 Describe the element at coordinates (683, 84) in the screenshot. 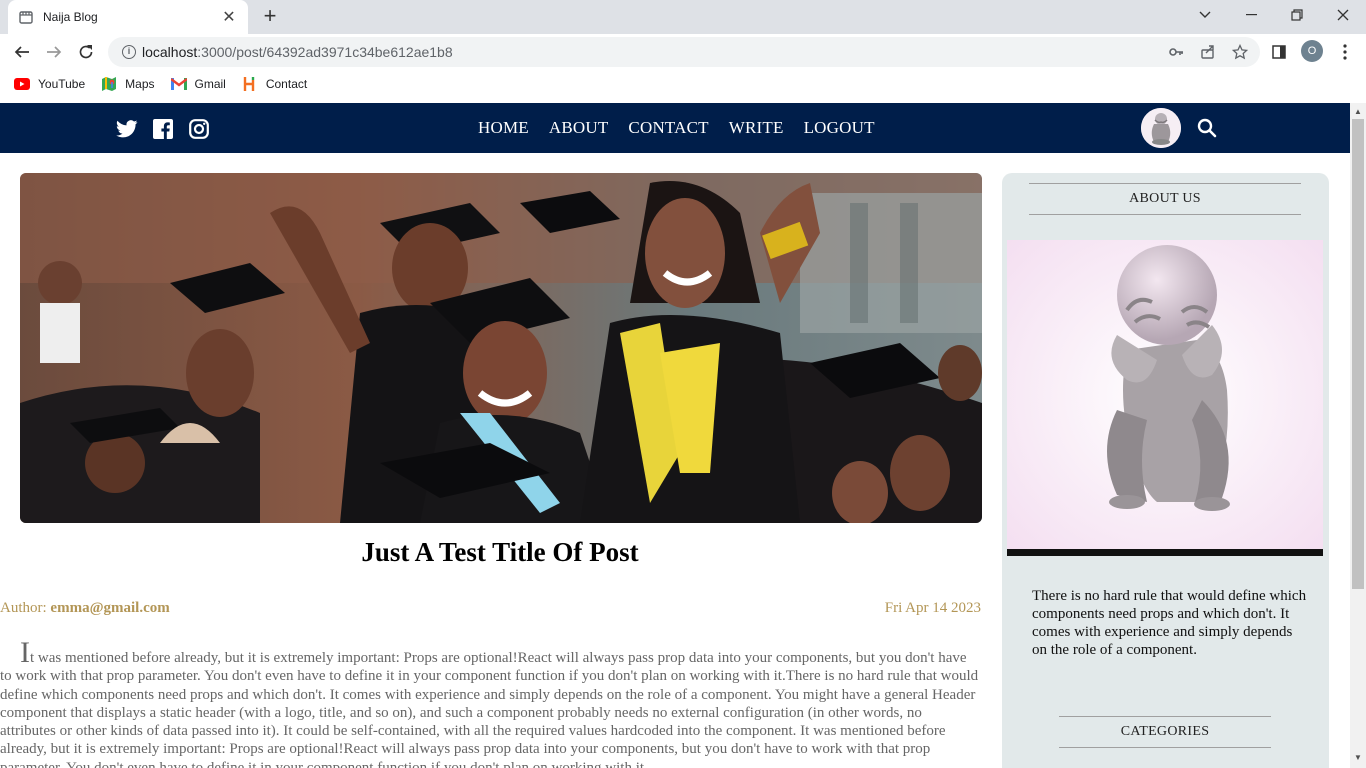

I see `bookmarks-bar: YouTube Maps Gmail Contact` at that location.